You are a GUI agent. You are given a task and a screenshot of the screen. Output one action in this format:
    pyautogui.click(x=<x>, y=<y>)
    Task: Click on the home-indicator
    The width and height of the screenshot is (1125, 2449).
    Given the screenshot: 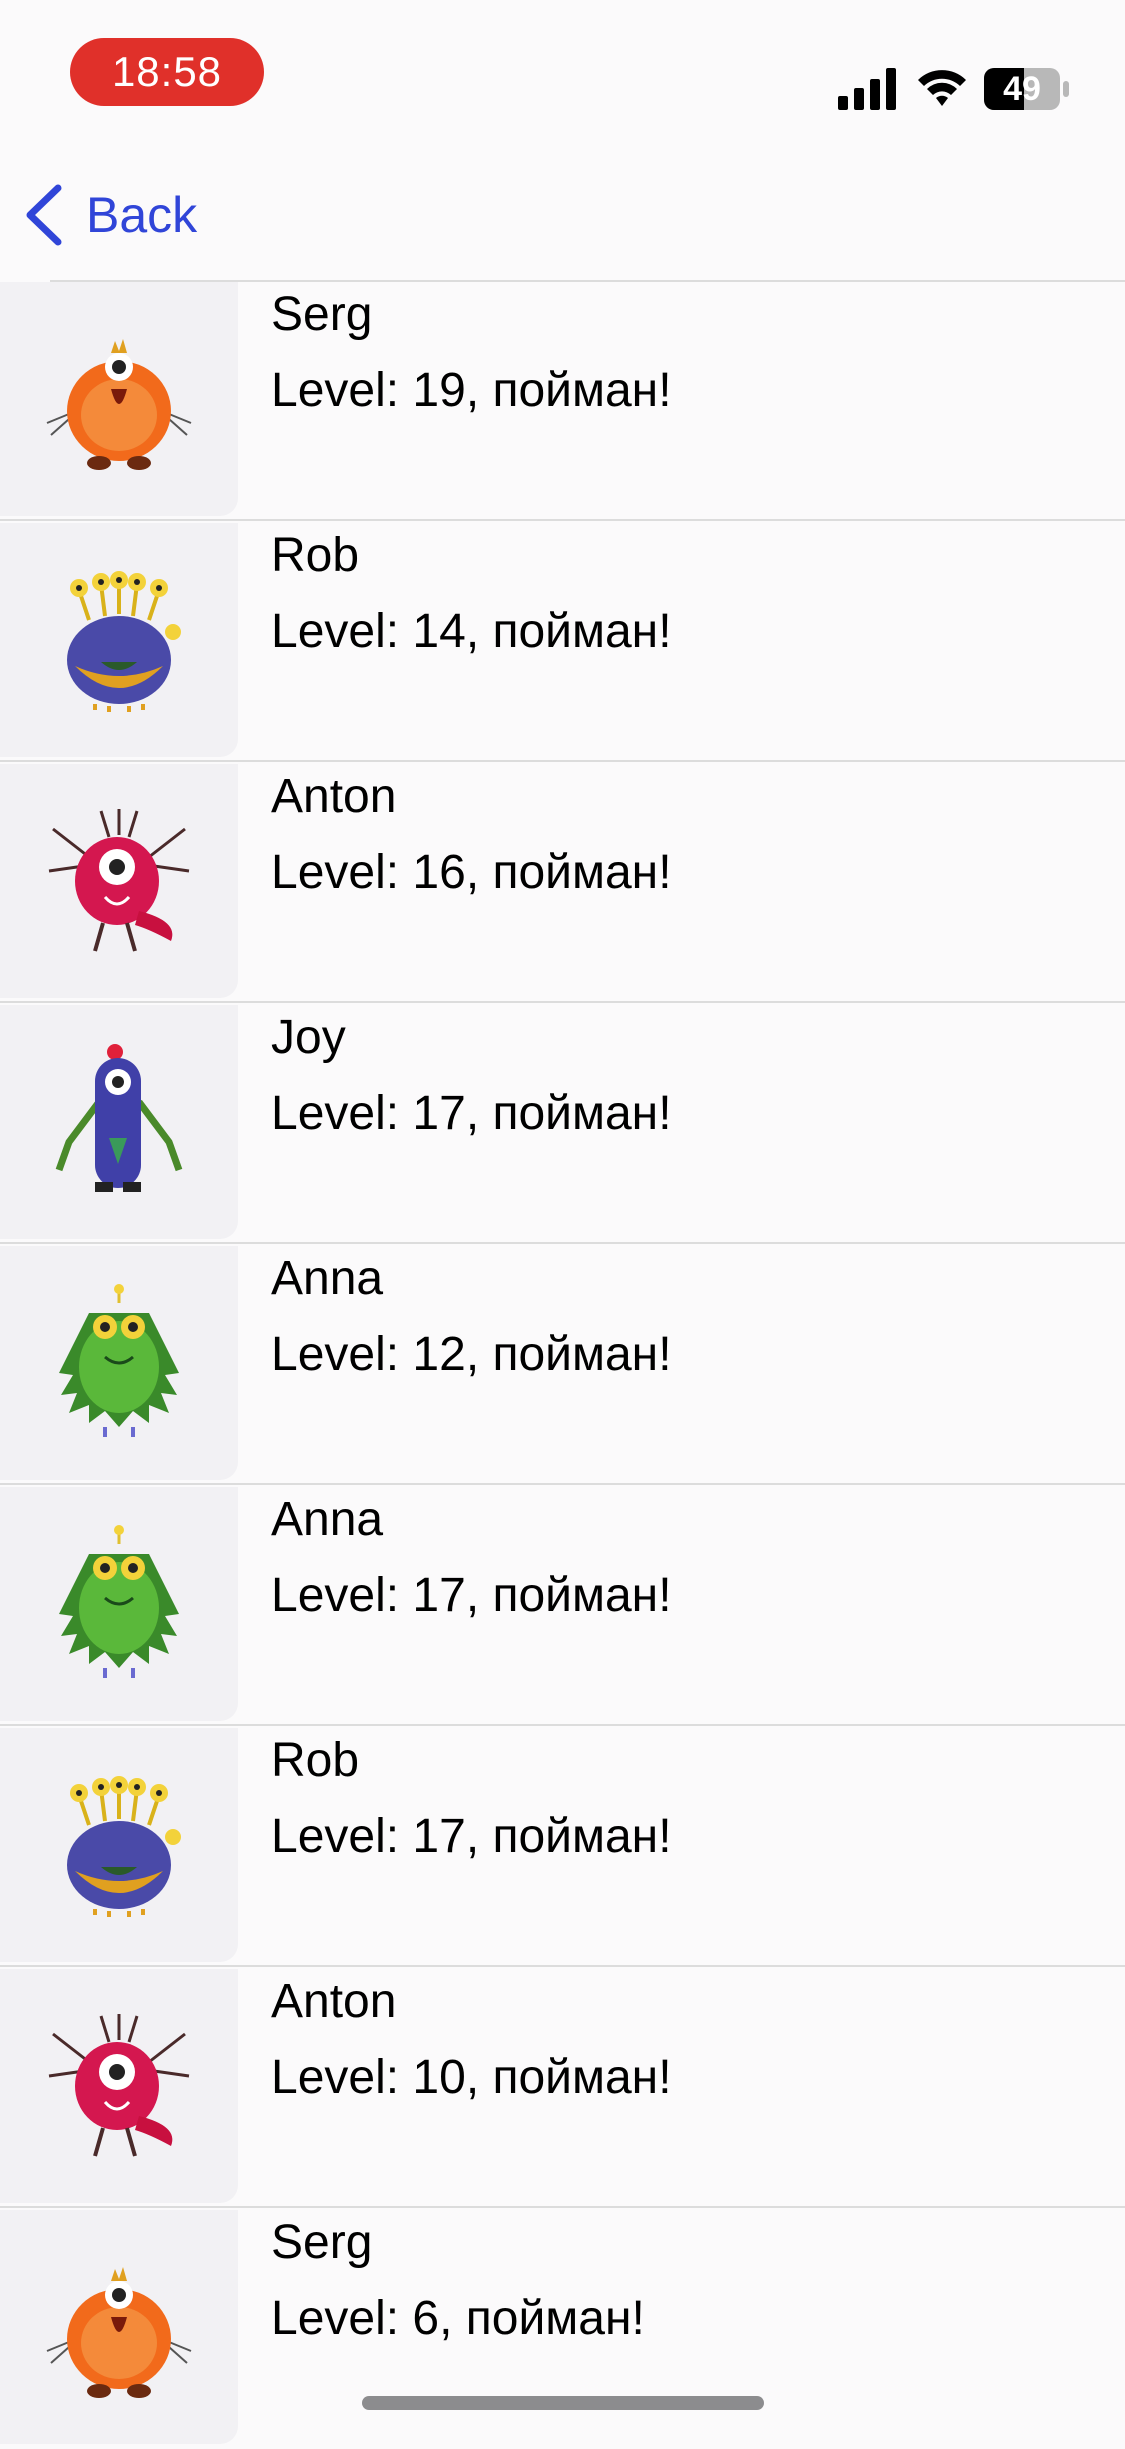 What is the action you would take?
    pyautogui.click(x=563, y=2403)
    